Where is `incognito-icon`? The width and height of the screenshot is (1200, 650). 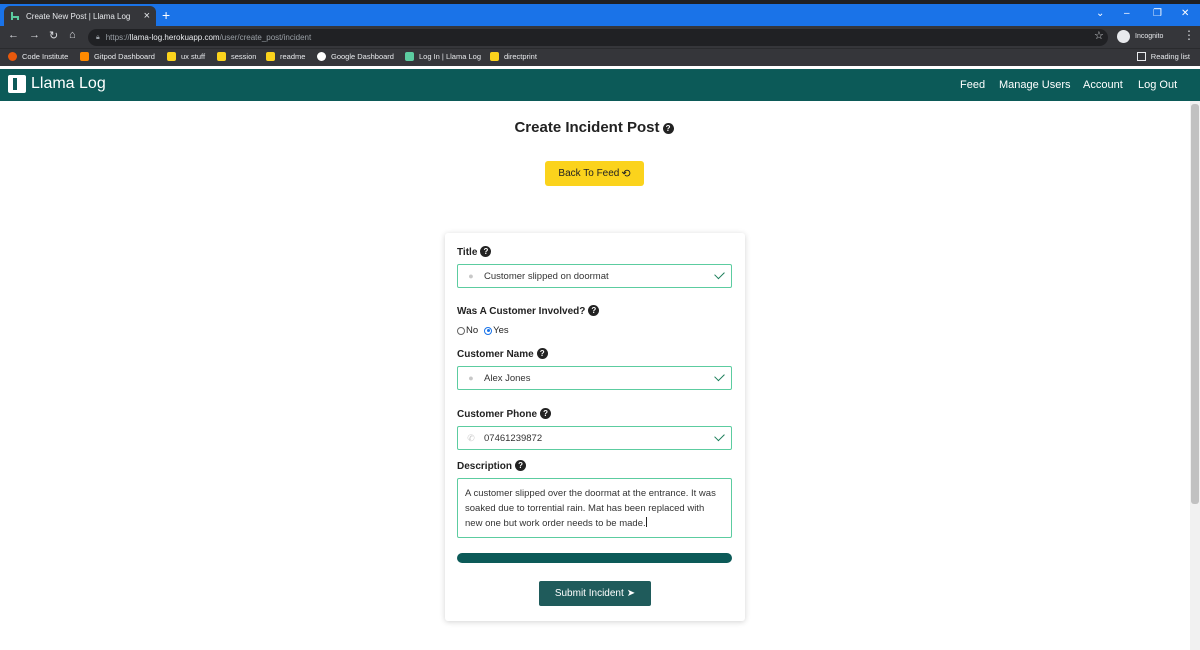 incognito-icon is located at coordinates (1123, 36).